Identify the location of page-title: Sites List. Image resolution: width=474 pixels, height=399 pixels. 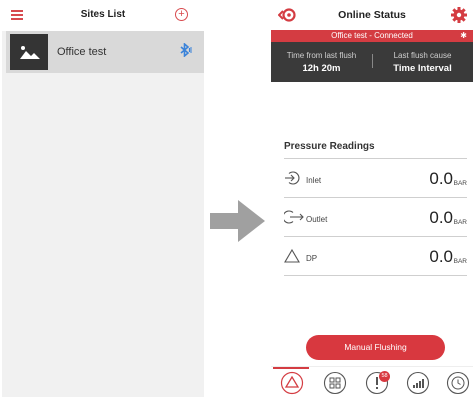
(103, 14).